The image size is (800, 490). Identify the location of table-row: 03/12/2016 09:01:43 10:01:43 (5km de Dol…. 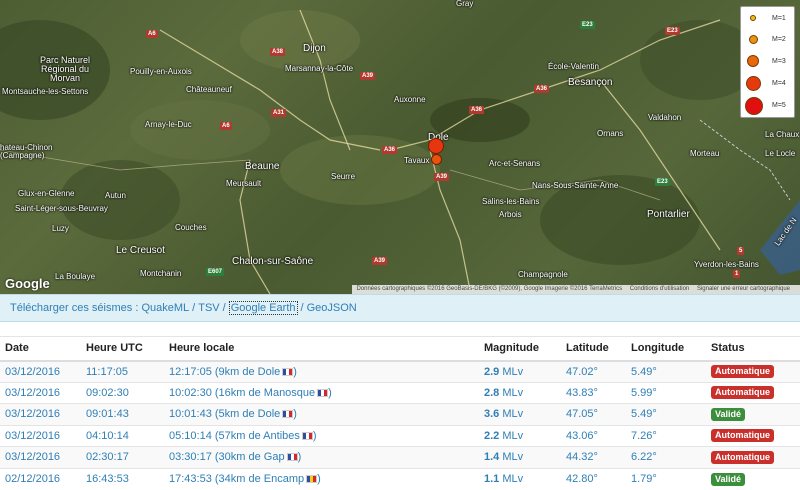
(400, 414).